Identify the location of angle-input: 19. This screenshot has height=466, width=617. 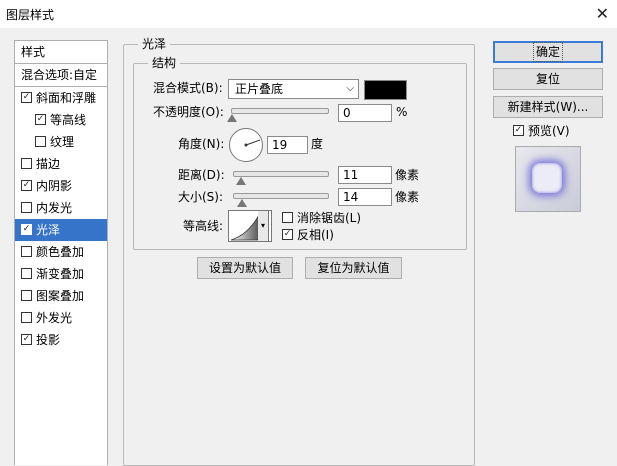
(287, 145).